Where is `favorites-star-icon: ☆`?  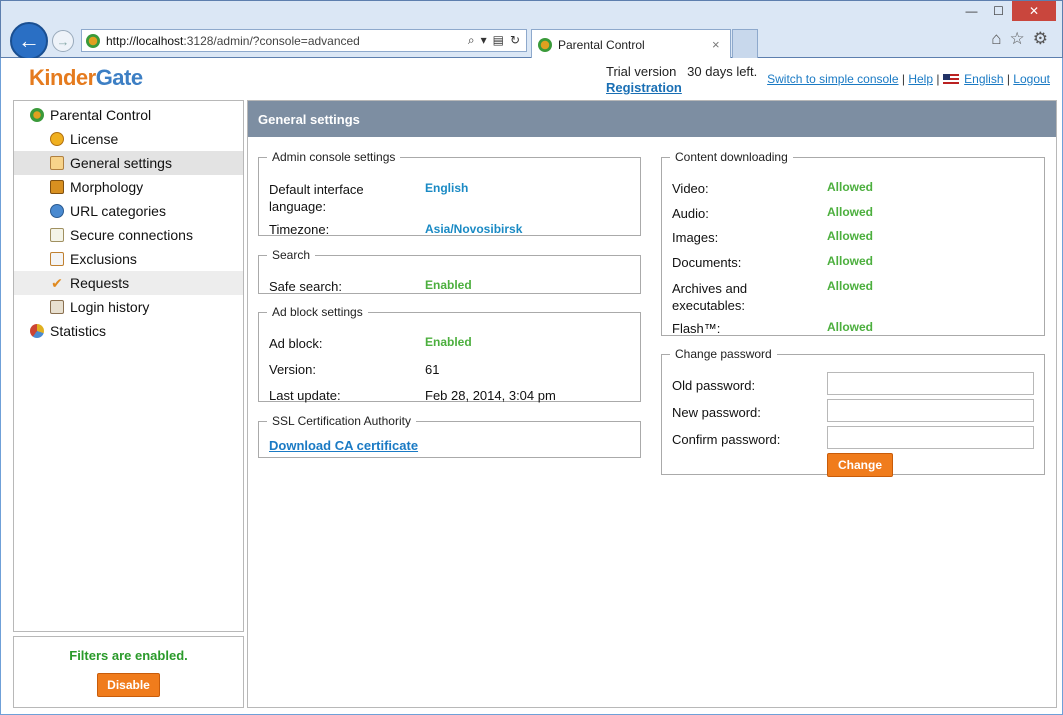
favorites-star-icon: ☆ is located at coordinates (1017, 39).